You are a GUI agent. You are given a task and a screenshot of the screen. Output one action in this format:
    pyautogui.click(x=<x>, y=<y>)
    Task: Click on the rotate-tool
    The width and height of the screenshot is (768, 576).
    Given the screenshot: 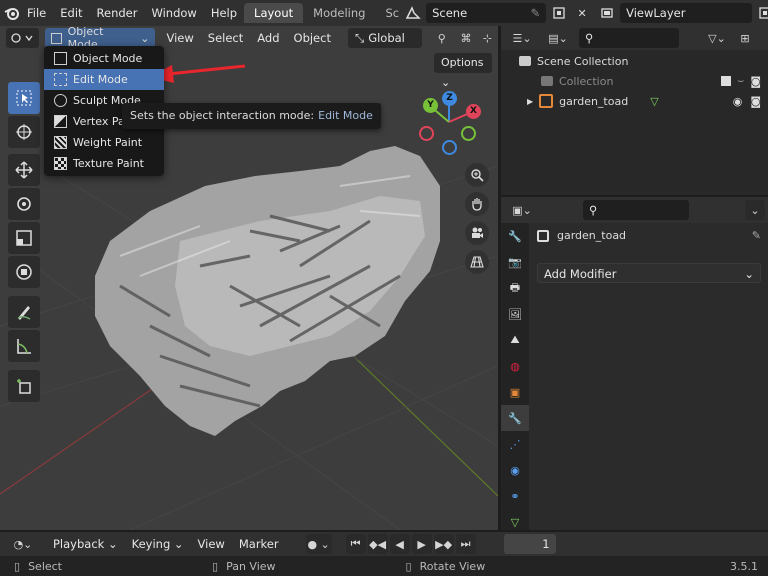 What is the action you would take?
    pyautogui.click(x=24, y=204)
    